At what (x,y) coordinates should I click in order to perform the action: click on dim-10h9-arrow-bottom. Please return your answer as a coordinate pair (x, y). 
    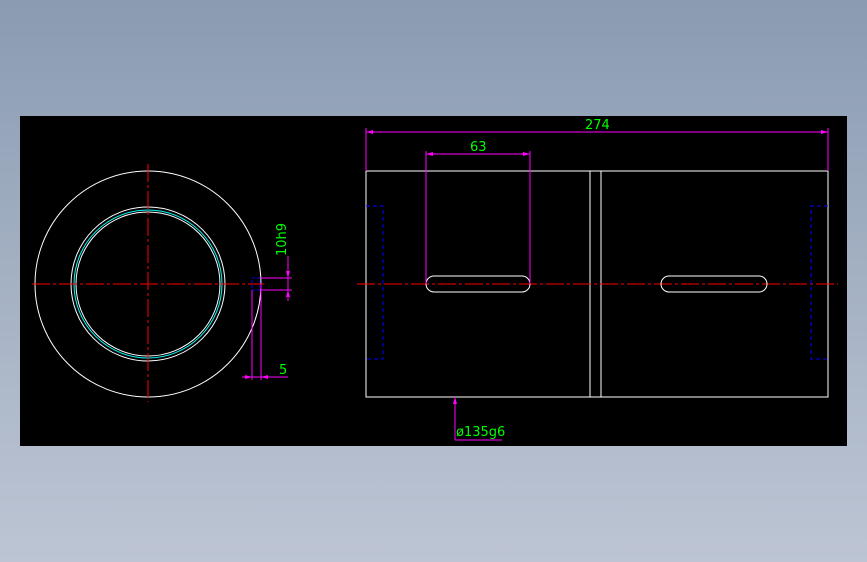
    Looking at the image, I should click on (288, 293).